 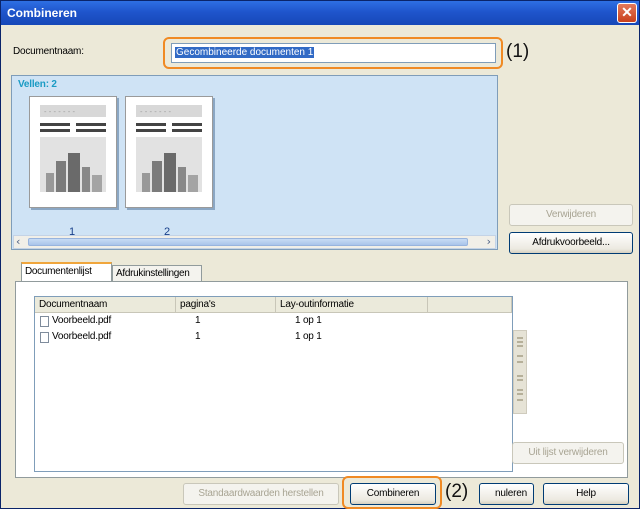 What do you see at coordinates (261, 494) in the screenshot?
I see `restore-defaults-button: Standaardwaarden herstellen` at bounding box center [261, 494].